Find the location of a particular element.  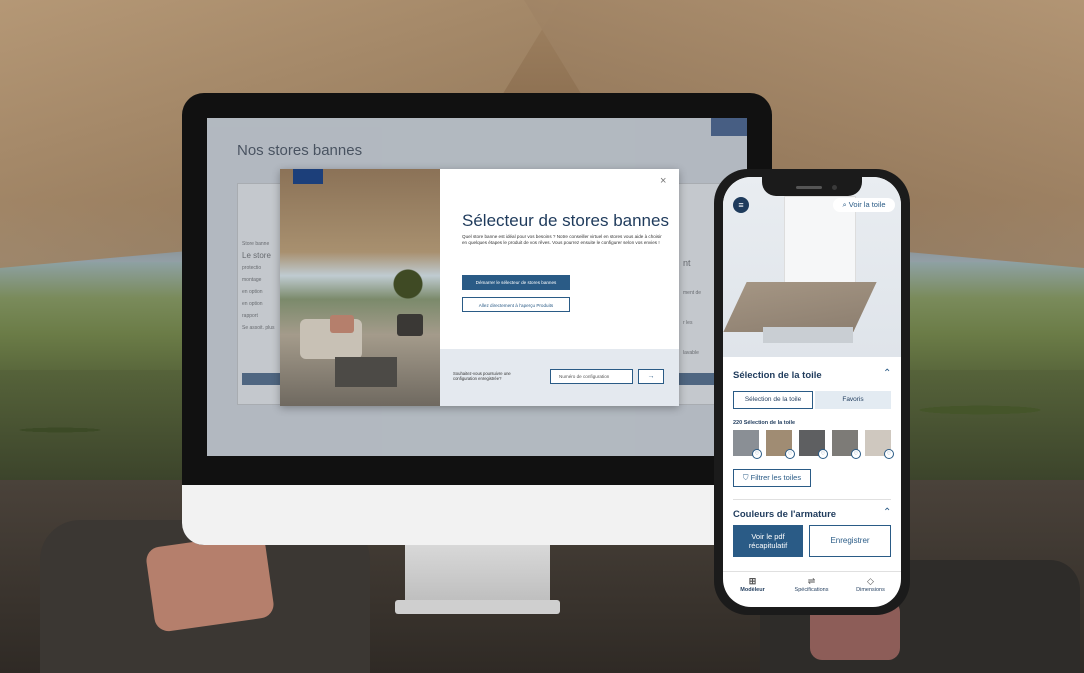

awning-shadow is located at coordinates (808, 335).